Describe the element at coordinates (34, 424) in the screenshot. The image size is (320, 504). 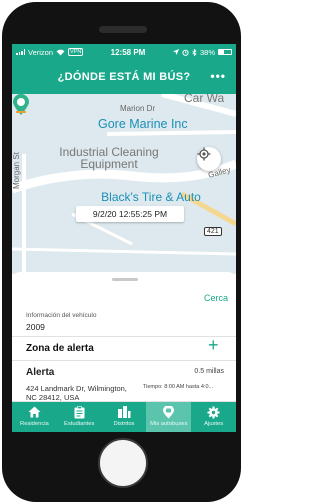
I see `tab-label: Residencia` at that location.